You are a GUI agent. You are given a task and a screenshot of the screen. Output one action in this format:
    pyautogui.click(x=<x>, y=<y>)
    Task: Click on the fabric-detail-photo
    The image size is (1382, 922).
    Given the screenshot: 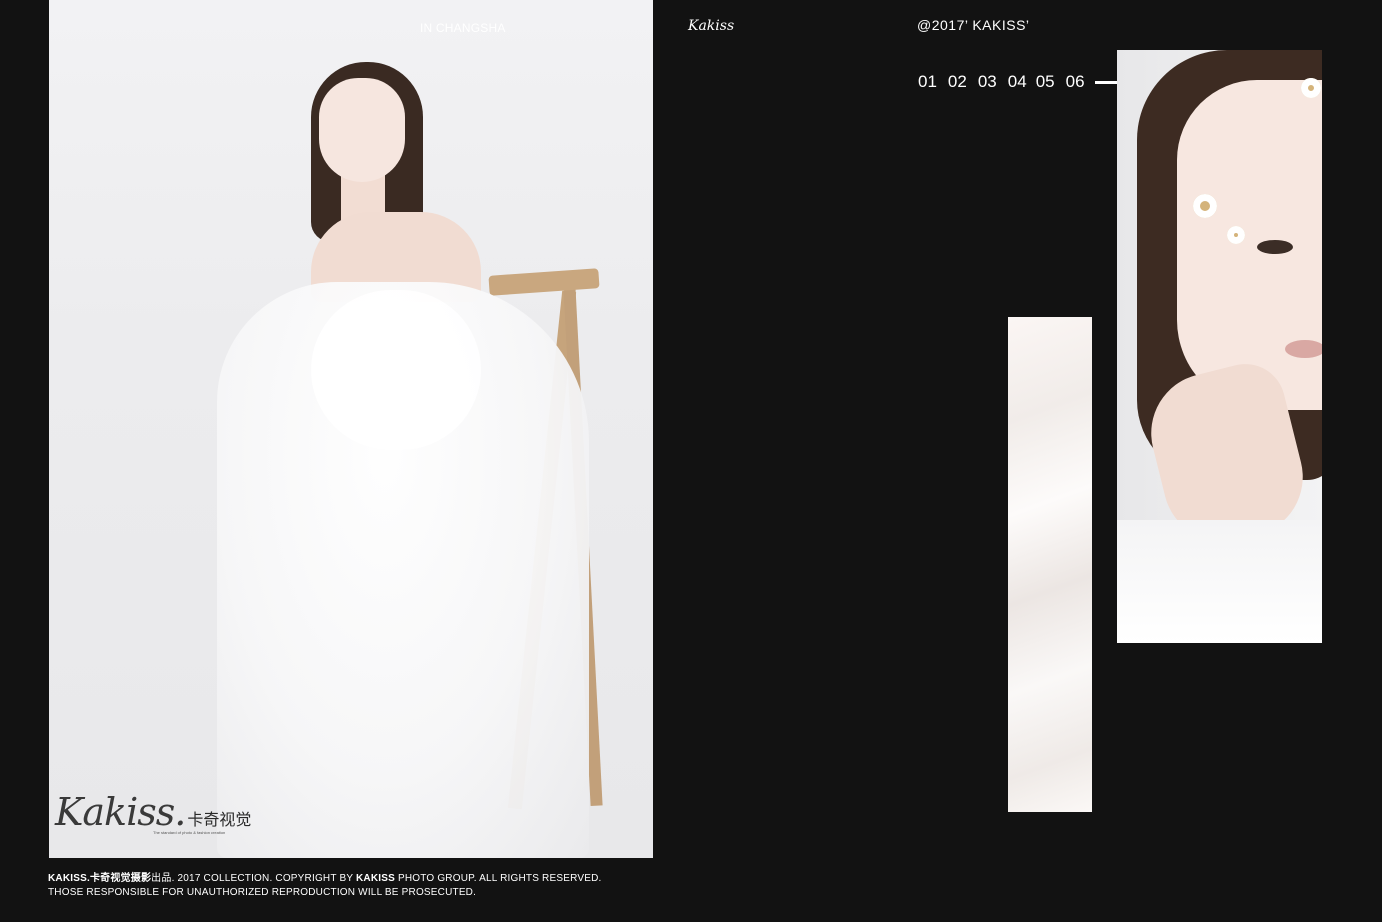 What is the action you would take?
    pyautogui.click(x=1050, y=564)
    